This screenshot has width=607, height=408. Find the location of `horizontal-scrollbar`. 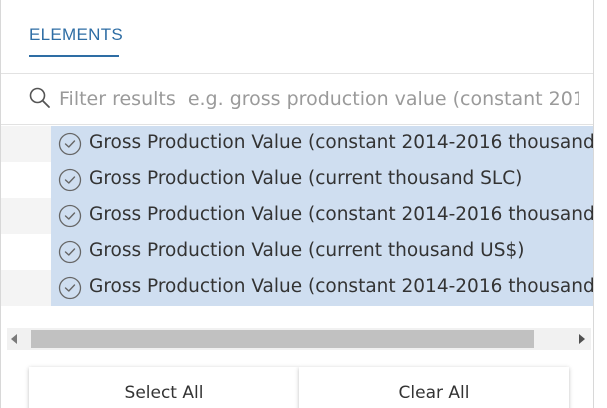

horizontal-scrollbar is located at coordinates (299, 339).